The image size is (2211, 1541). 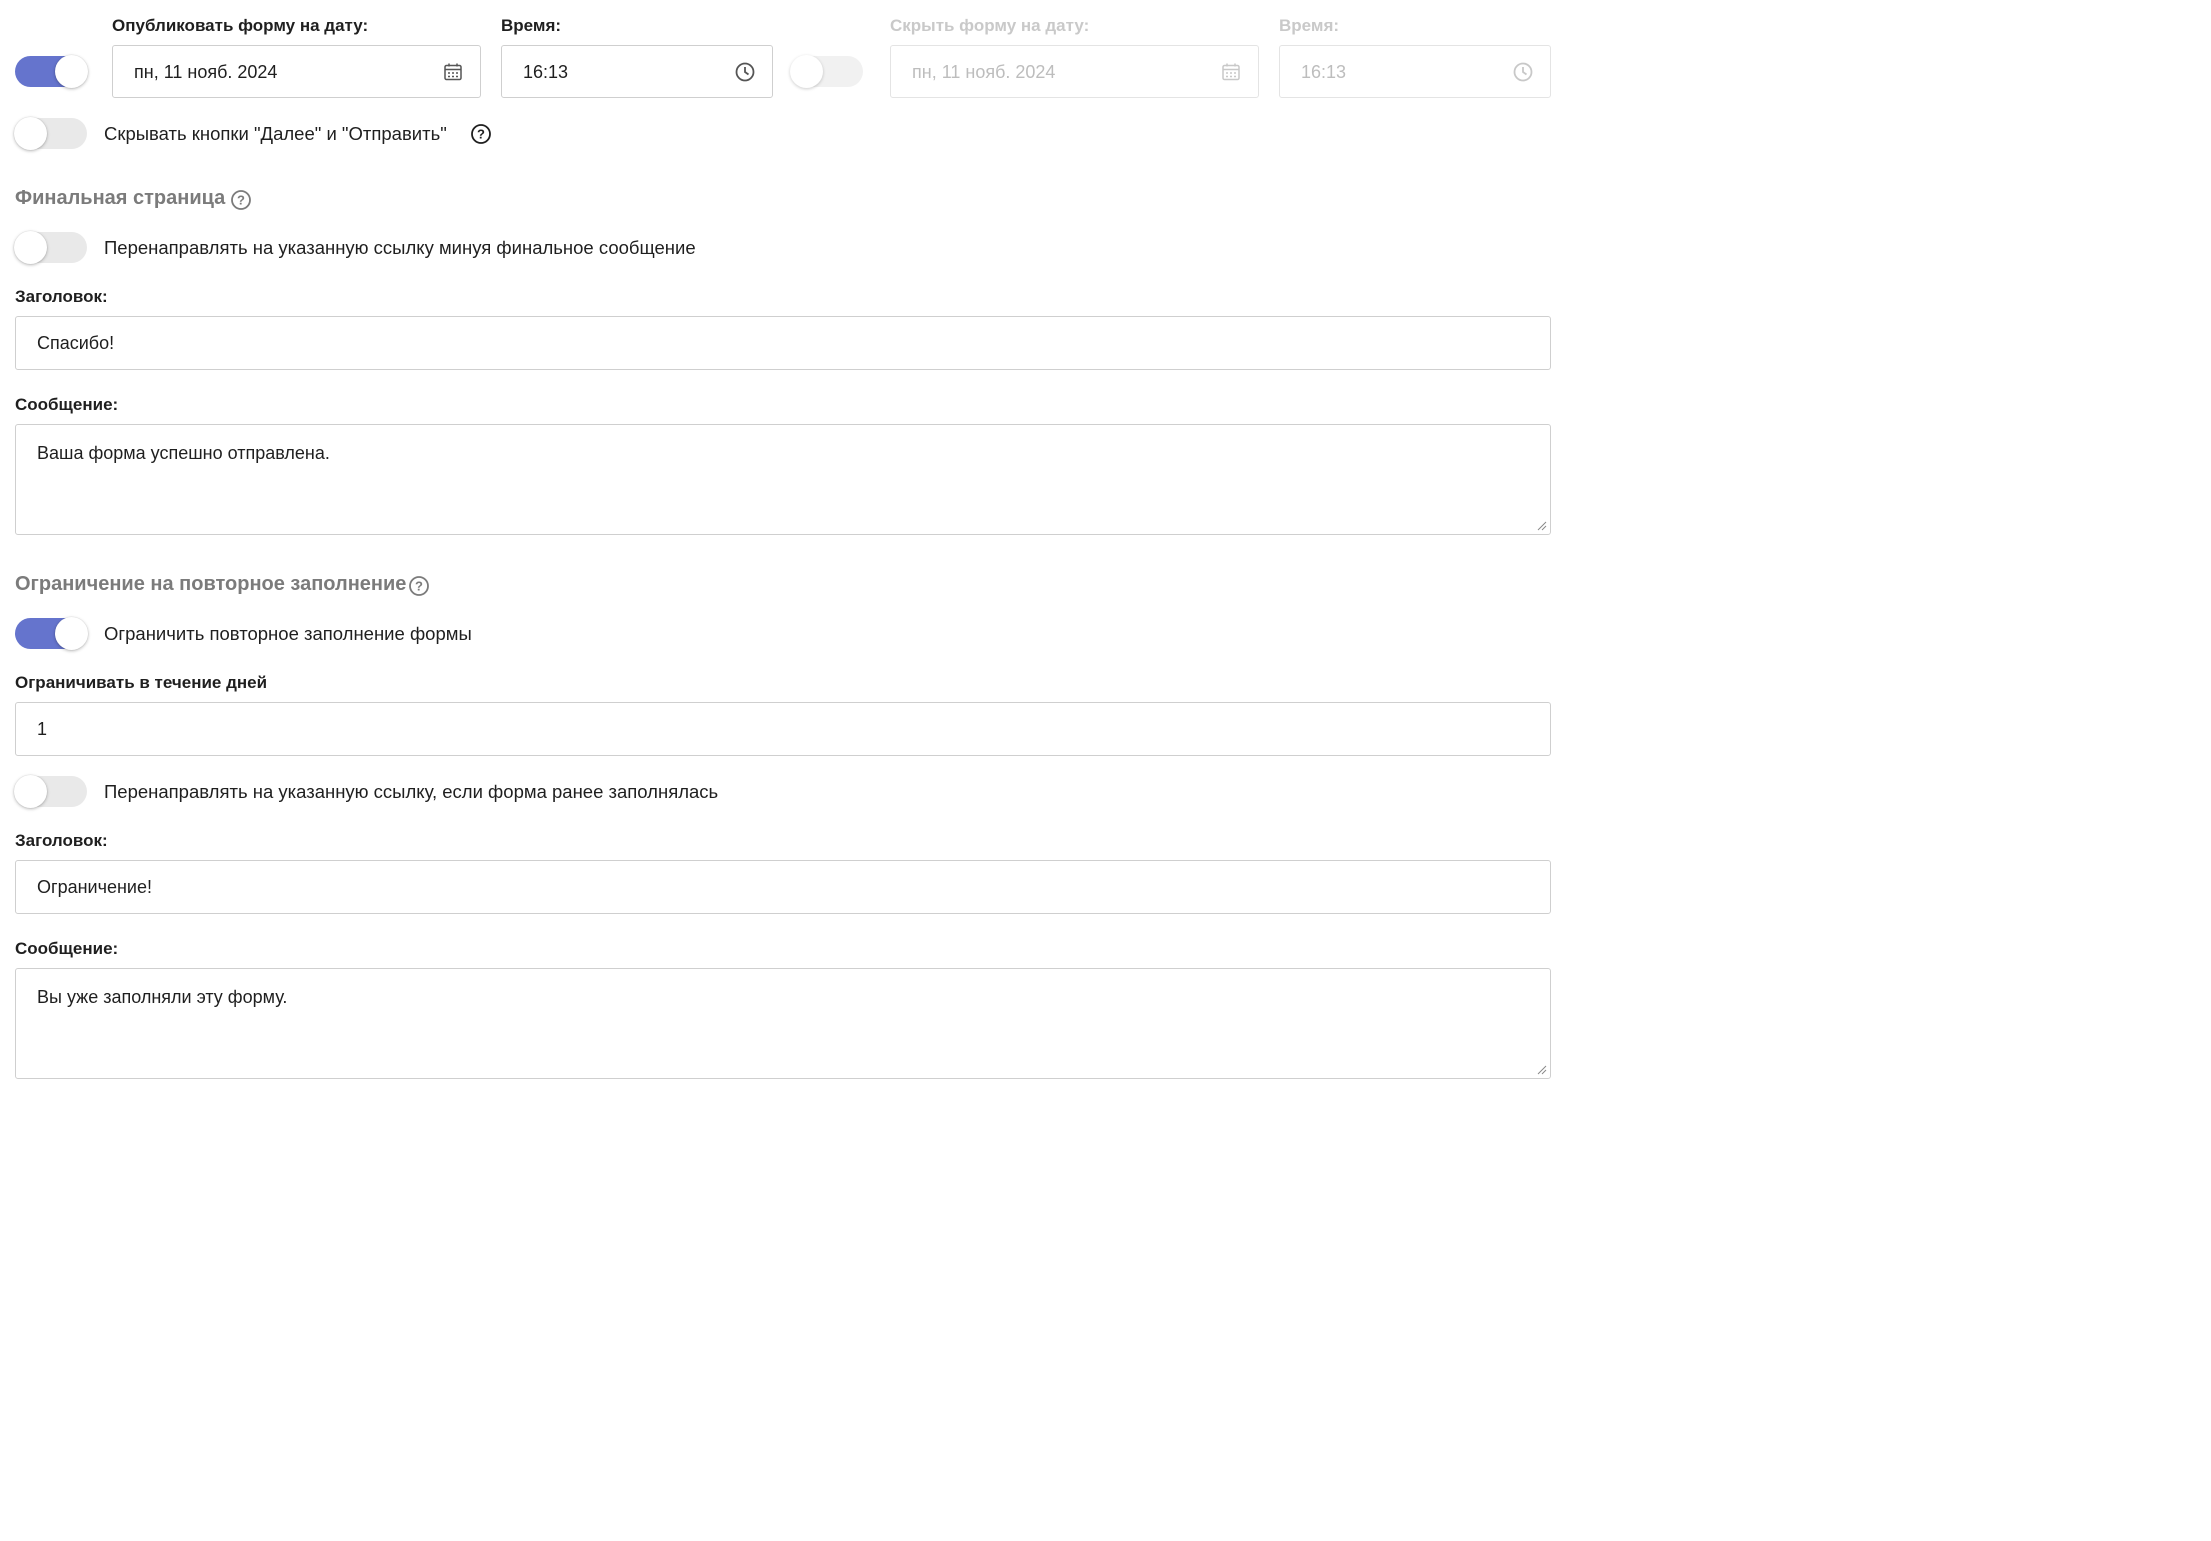 What do you see at coordinates (296, 71) in the screenshot?
I see `publish-date-input: пн, 11 нояб. 2024` at bounding box center [296, 71].